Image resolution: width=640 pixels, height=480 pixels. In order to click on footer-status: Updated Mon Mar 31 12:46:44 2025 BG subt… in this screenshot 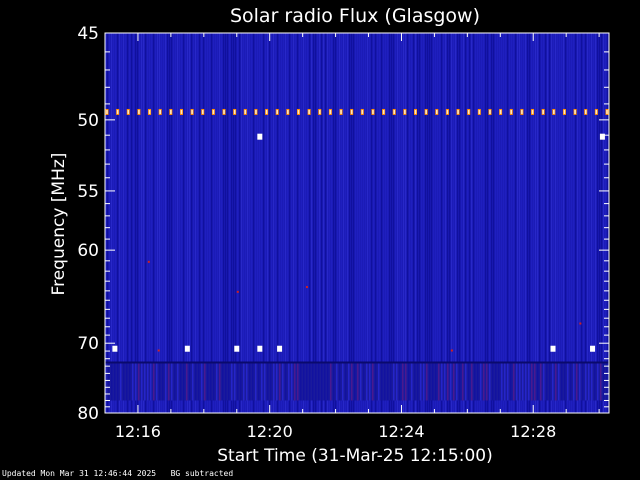, I will do `click(117, 473)`.